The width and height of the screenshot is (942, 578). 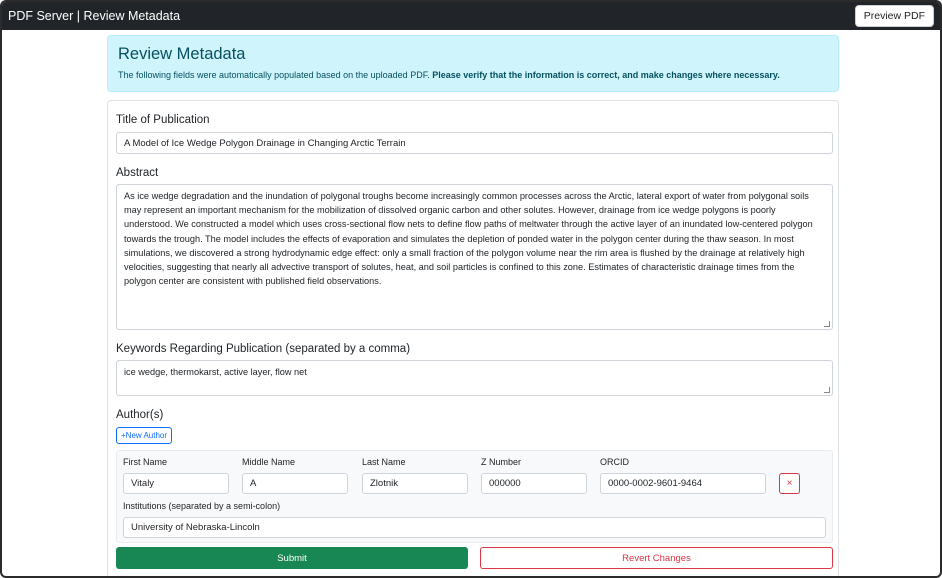 I want to click on orcid-label: ORCID, so click(x=614, y=462).